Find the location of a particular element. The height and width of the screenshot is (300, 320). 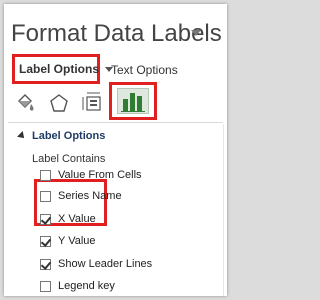

option-label: Value From Cells is located at coordinates (100, 175).